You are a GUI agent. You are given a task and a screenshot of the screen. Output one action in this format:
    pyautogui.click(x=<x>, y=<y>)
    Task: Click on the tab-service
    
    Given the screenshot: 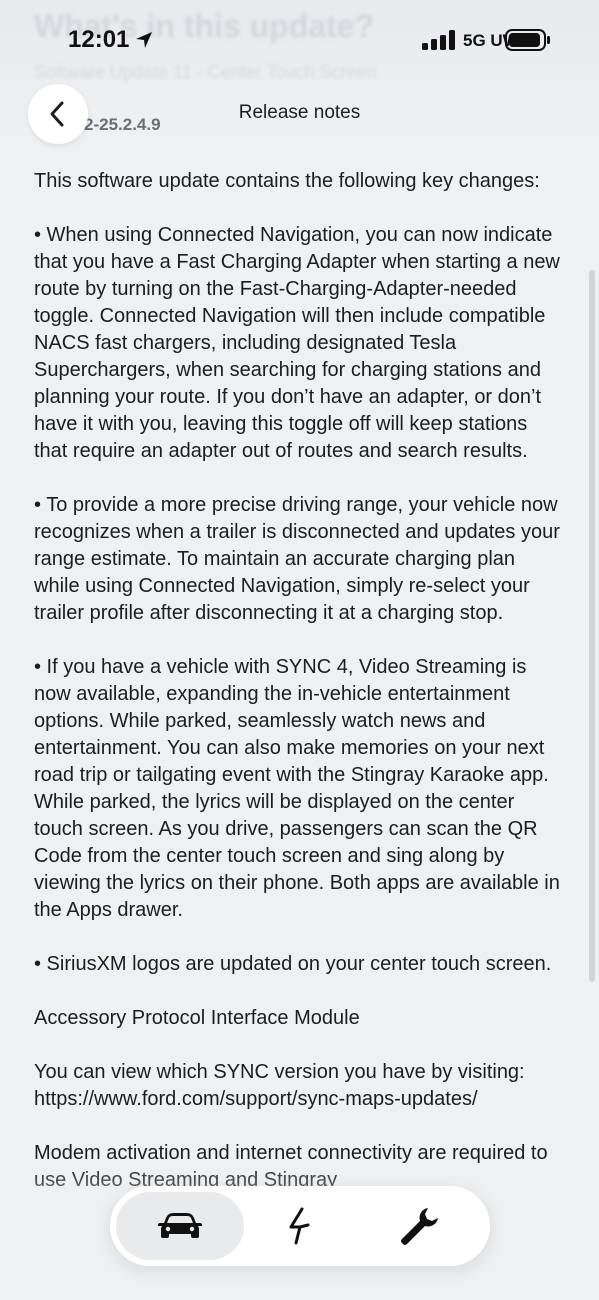 What is the action you would take?
    pyautogui.click(x=420, y=1226)
    